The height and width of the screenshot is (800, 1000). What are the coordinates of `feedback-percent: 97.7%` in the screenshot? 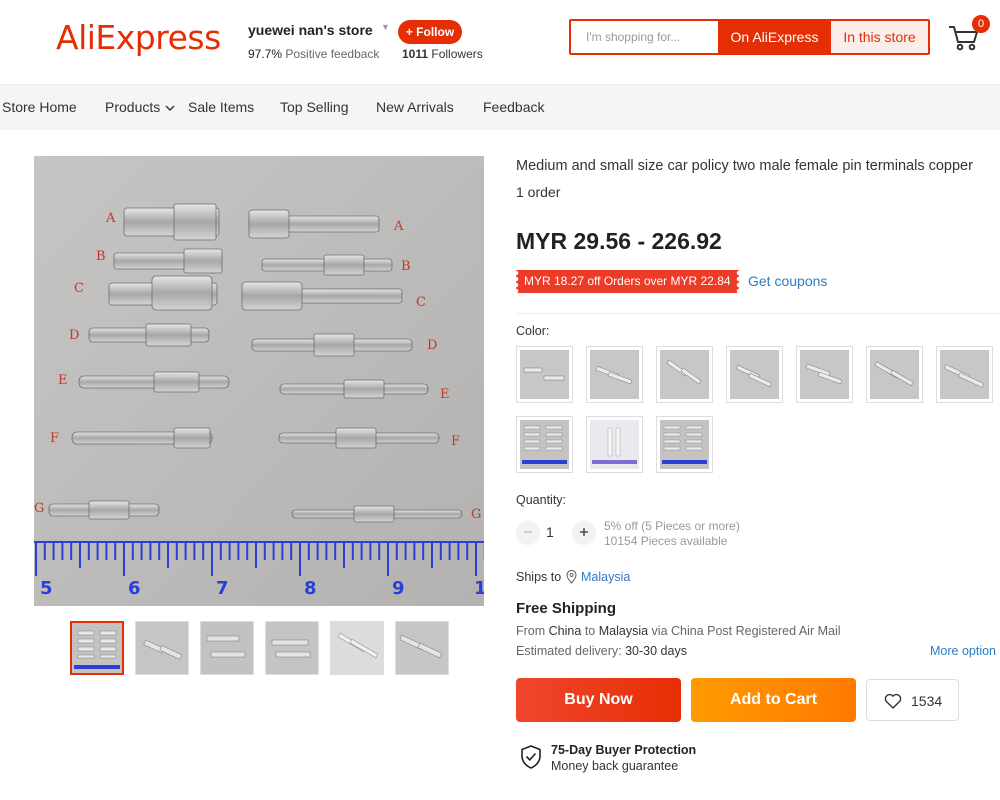 It's located at (265, 54).